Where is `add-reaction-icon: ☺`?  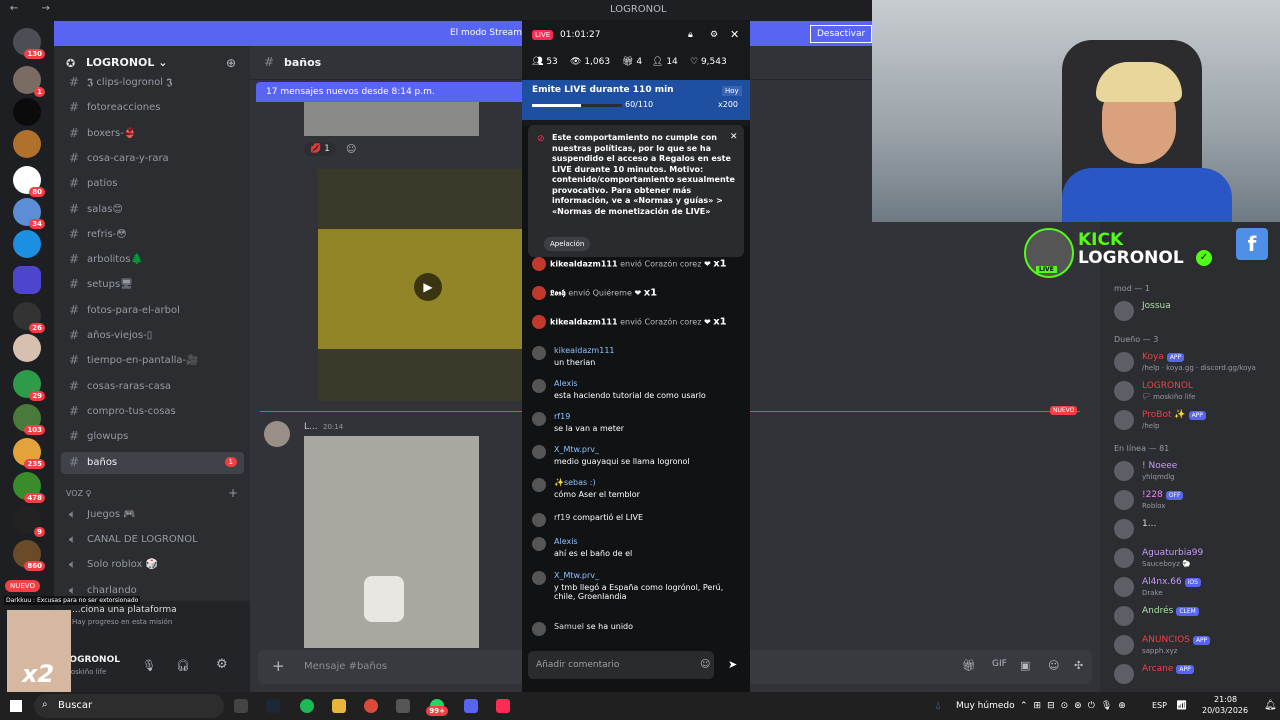
add-reaction-icon: ☺ is located at coordinates (351, 149).